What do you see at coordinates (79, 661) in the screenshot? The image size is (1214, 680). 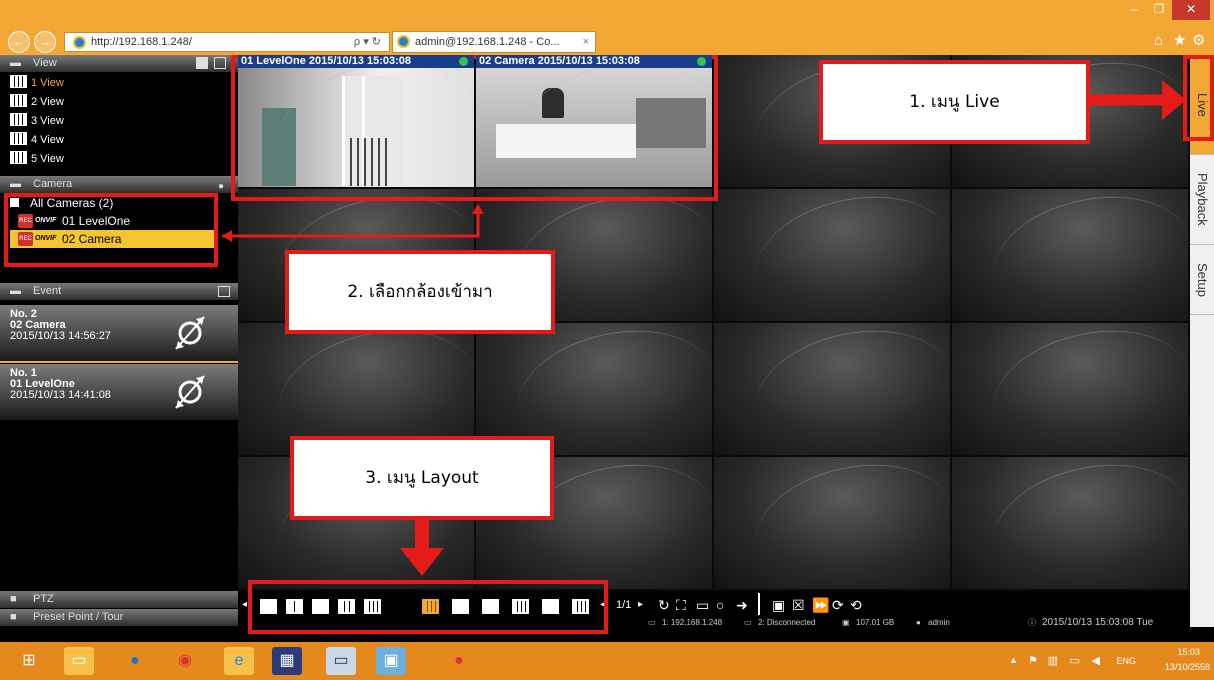 I see `file-explorer-icon: ▭` at bounding box center [79, 661].